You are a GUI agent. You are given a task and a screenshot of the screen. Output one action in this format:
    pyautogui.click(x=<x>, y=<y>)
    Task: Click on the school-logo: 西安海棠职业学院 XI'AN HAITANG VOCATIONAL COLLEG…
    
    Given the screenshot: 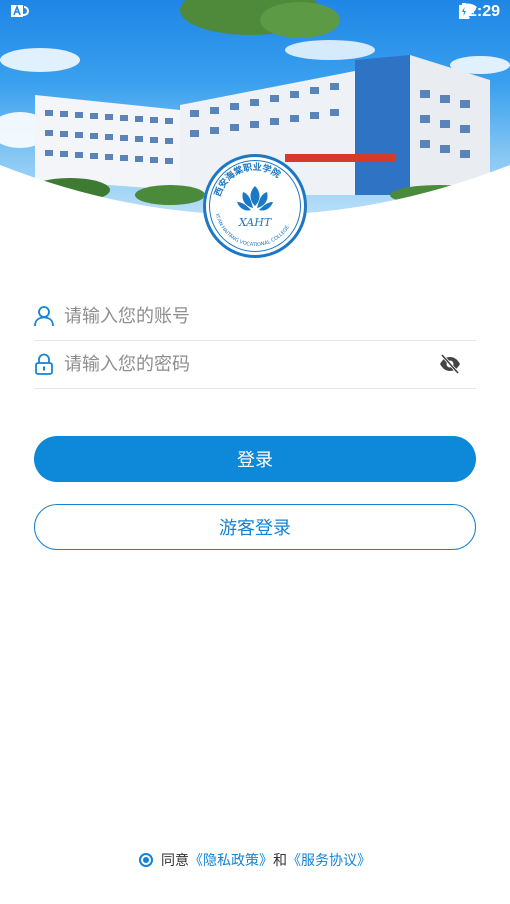 What is the action you would take?
    pyautogui.click(x=255, y=206)
    